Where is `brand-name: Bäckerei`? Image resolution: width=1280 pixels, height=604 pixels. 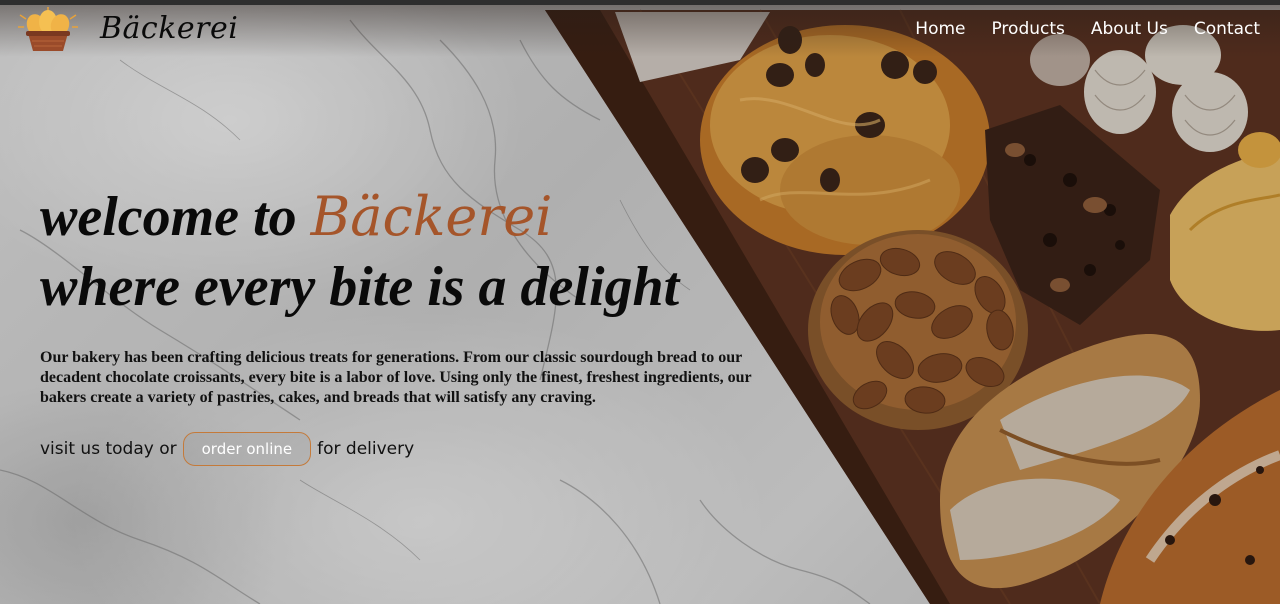
brand-name: Bäckerei is located at coordinates (169, 28).